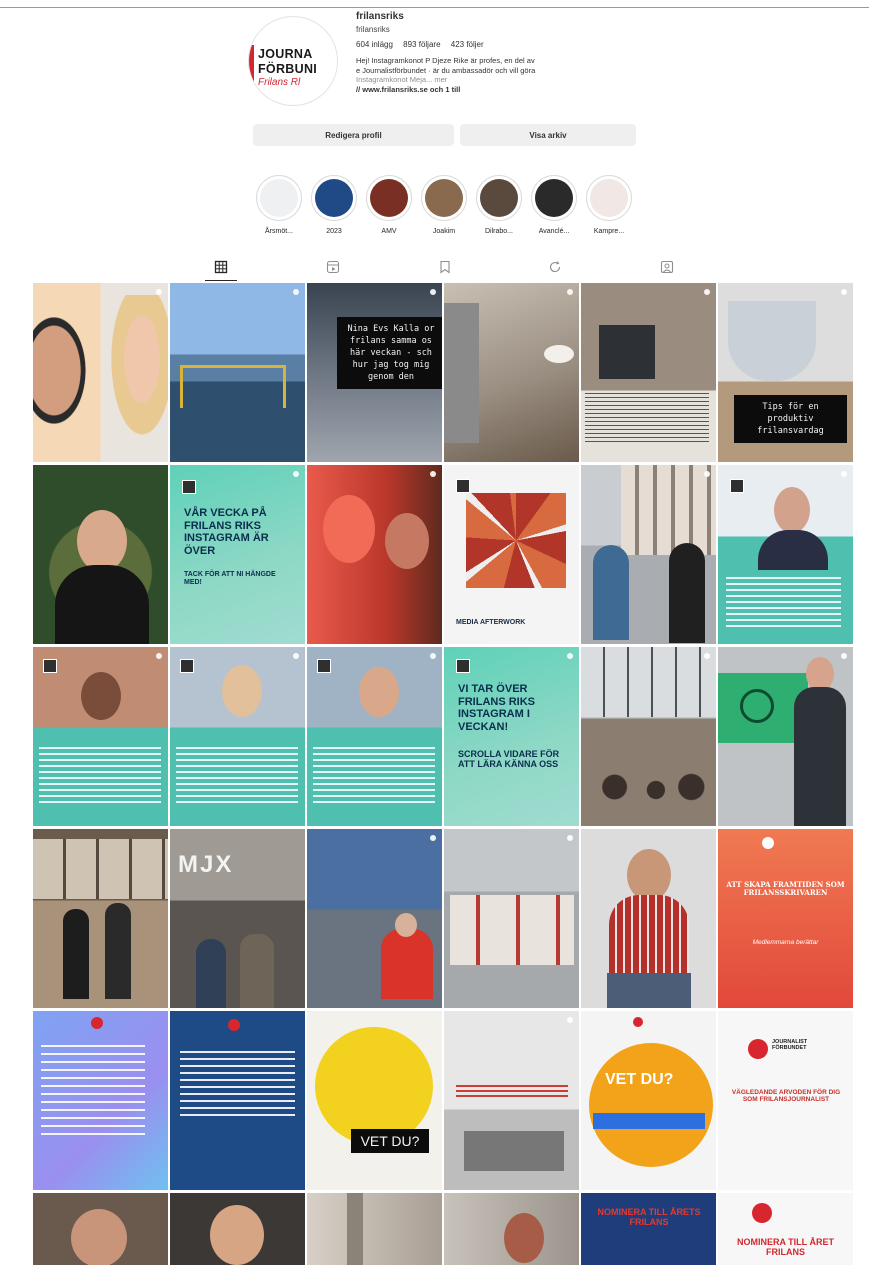 The height and width of the screenshot is (1265, 869). I want to click on followers-count: 893 följare, so click(421, 44).